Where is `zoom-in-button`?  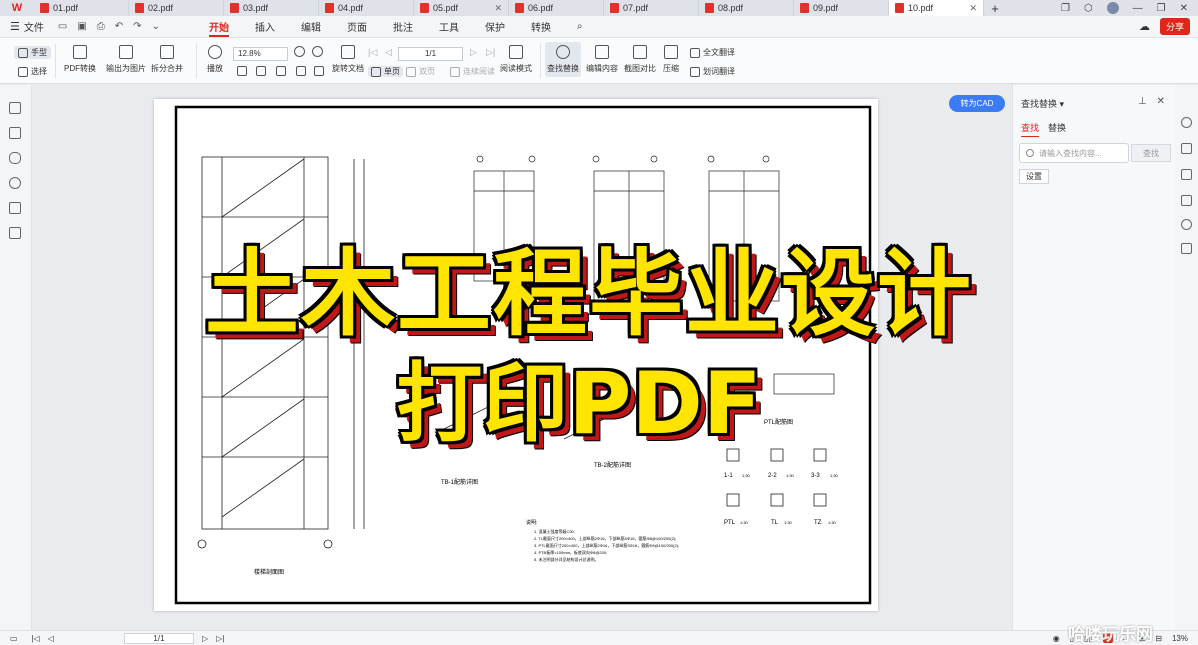
zoom-in-button is located at coordinates (317, 53).